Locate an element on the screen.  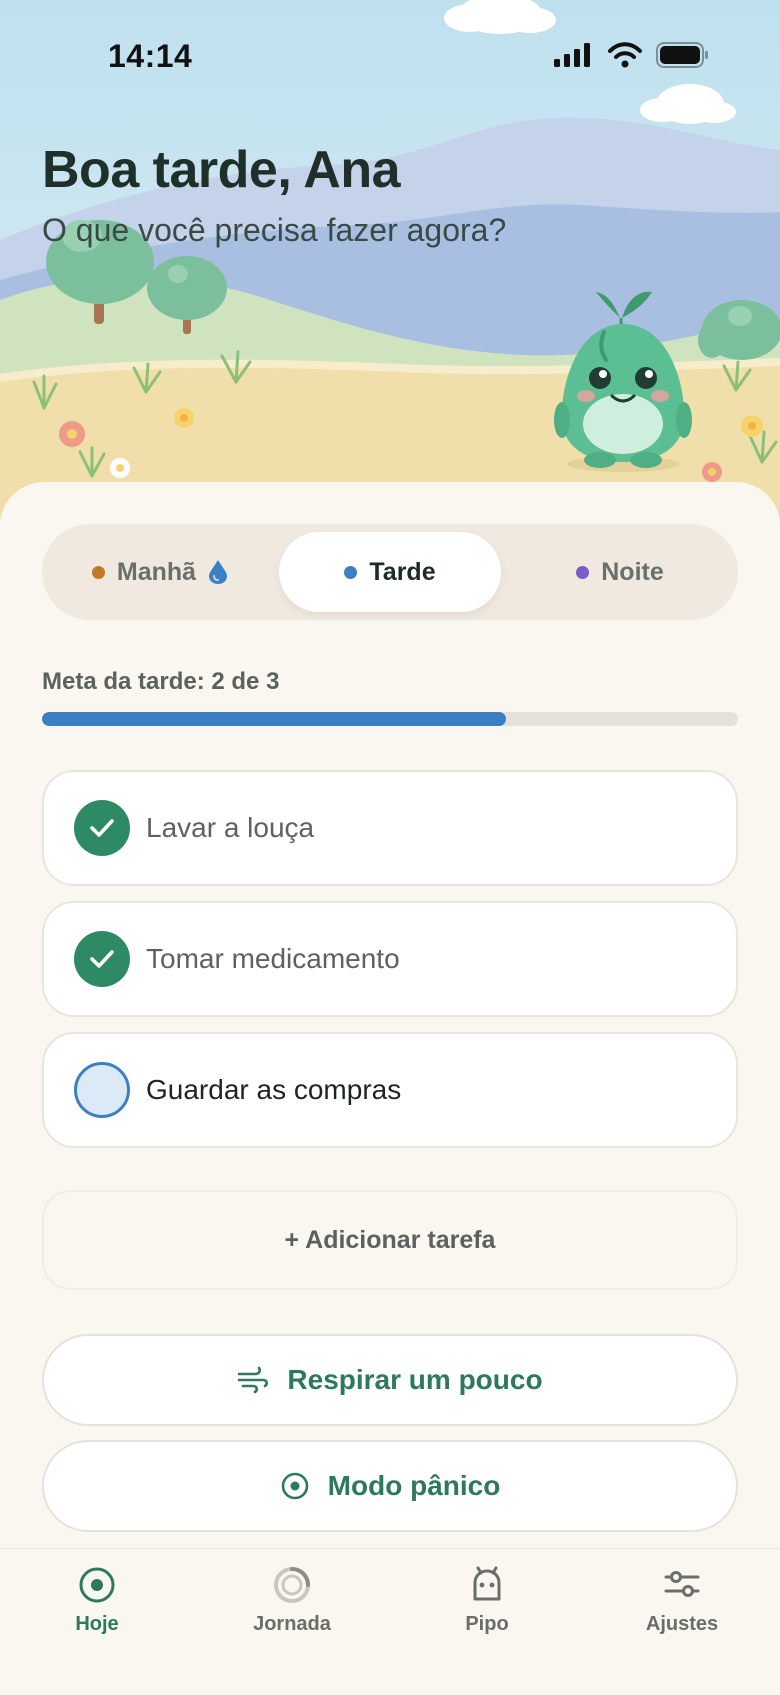
task-label: Lavar a louça is located at coordinates (230, 827).